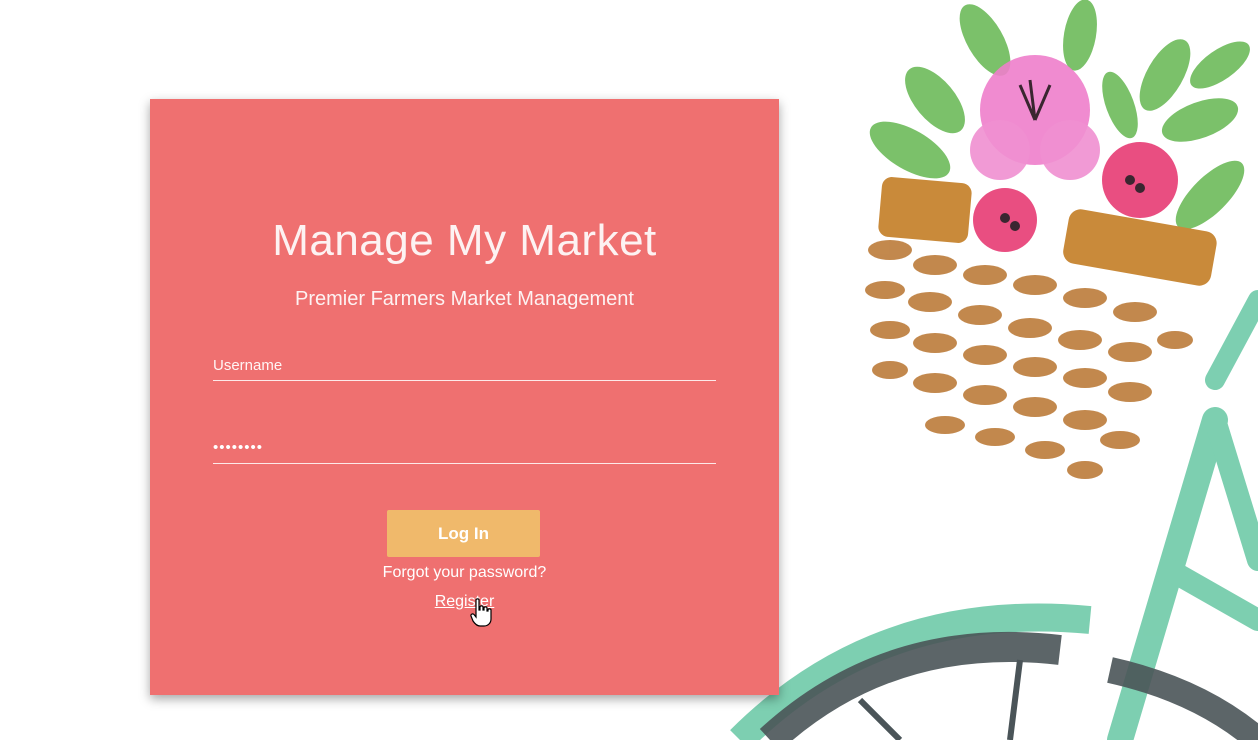  Describe the element at coordinates (464, 448) in the screenshot. I see `password-input` at that location.